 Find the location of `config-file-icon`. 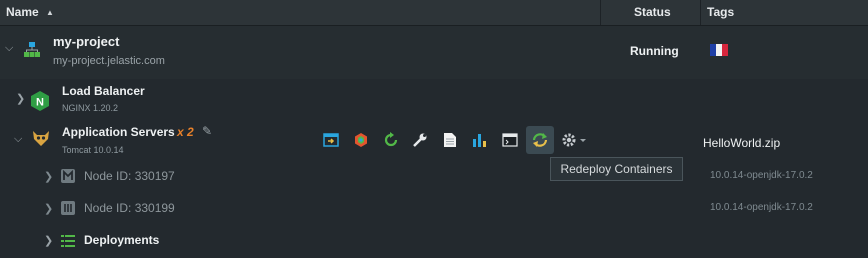

config-file-icon is located at coordinates (450, 140).